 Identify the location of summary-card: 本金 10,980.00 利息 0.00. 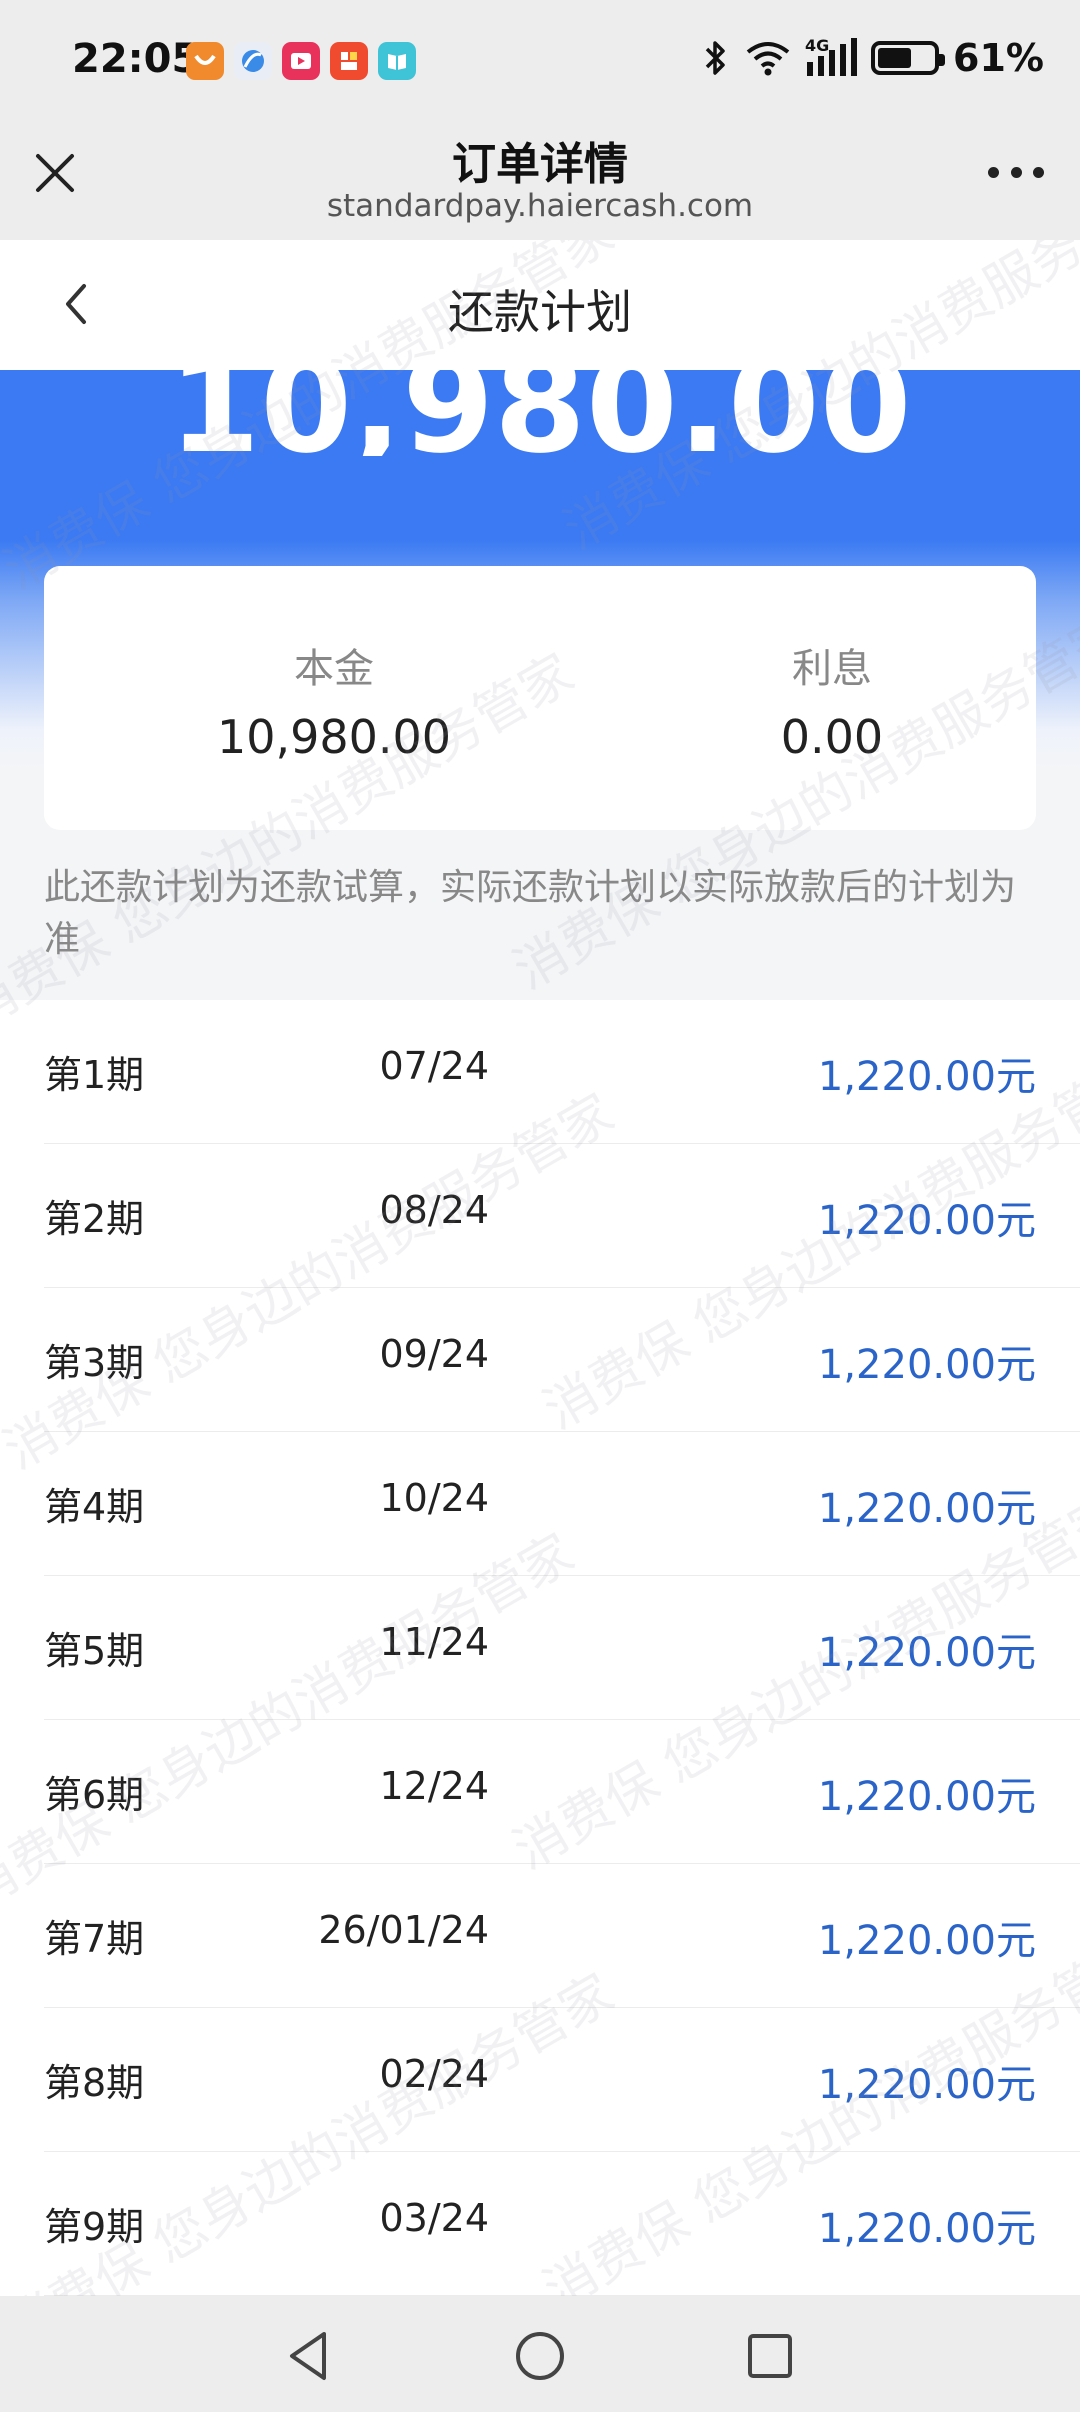
(540, 698).